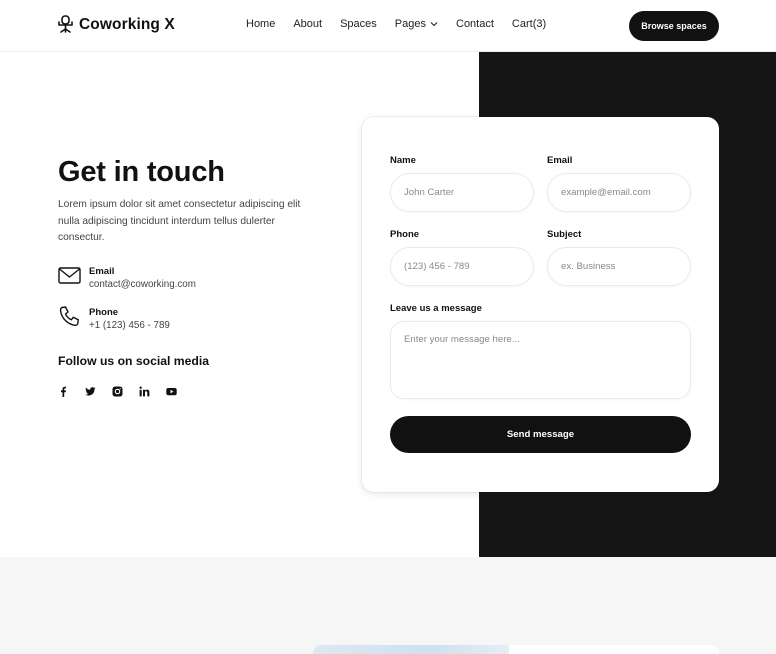  Describe the element at coordinates (475, 24) in the screenshot. I see `nav-contact: Contact` at that location.